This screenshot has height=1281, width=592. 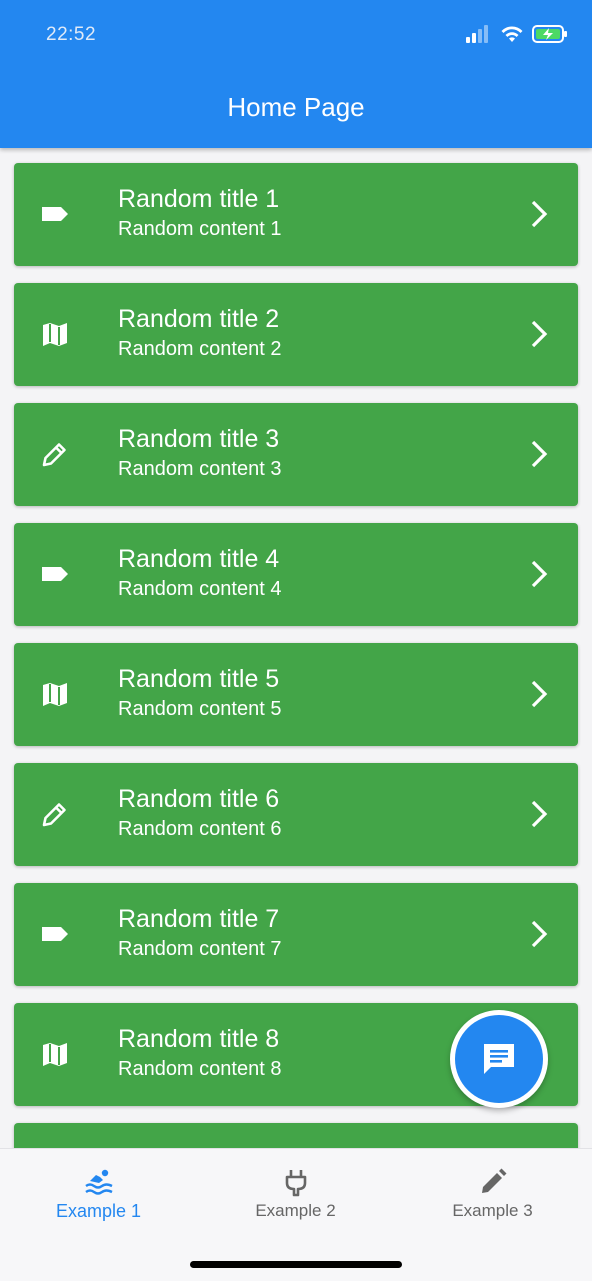 What do you see at coordinates (296, 214) in the screenshot?
I see `list-item: Random title 1 Random content 1` at bounding box center [296, 214].